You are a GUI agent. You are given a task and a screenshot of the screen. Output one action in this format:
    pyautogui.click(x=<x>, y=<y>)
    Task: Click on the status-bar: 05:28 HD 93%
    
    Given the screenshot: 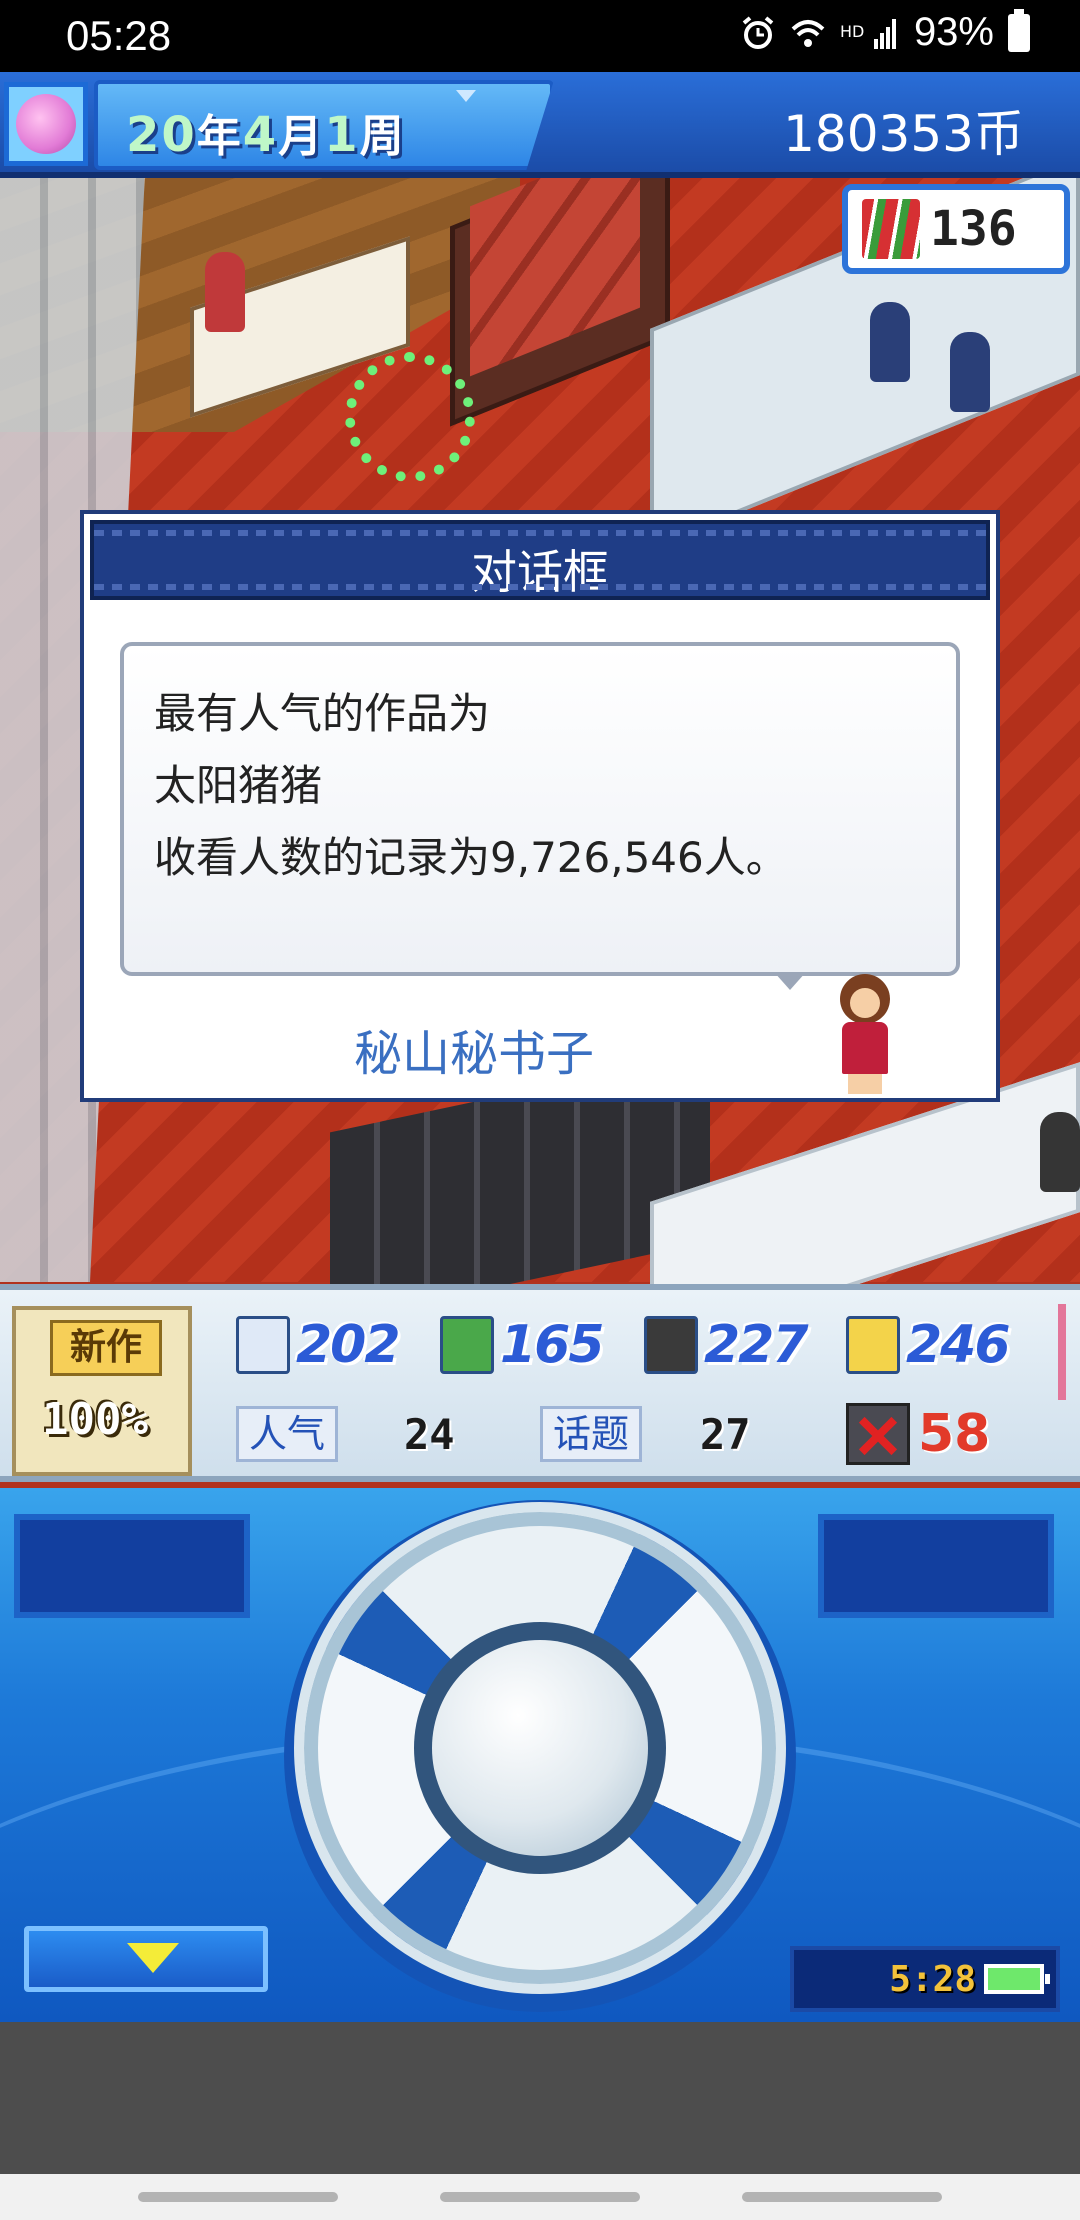 What is the action you would take?
    pyautogui.click(x=540, y=36)
    